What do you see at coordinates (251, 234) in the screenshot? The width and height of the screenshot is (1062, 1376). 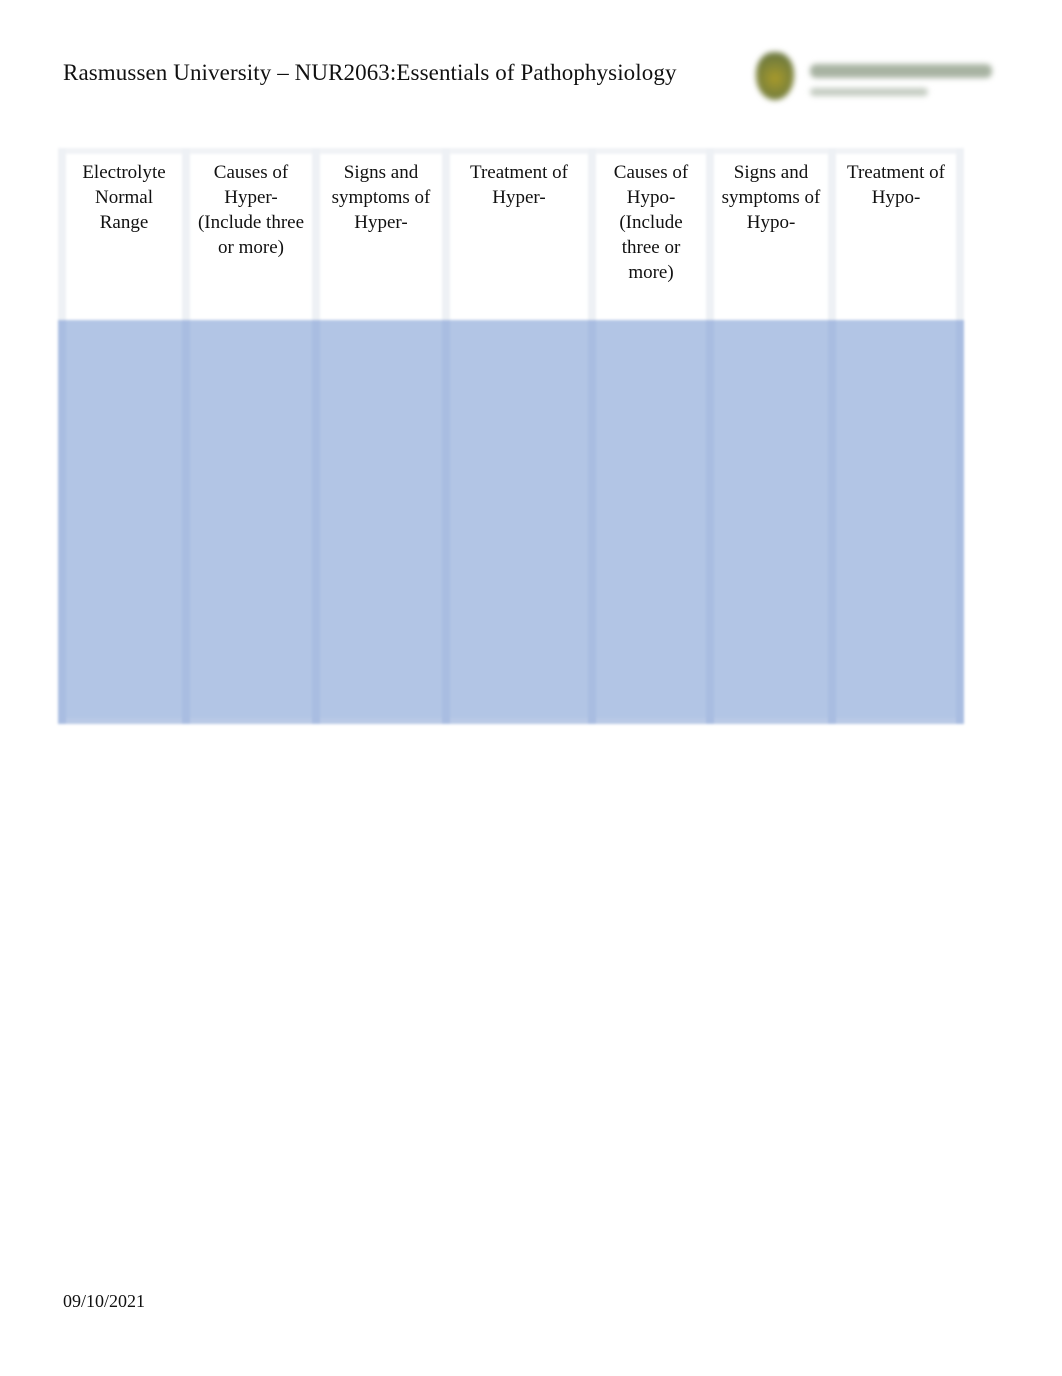 I see `column-header-causes-hyper: Causes of Hyper- (Include three or more)` at bounding box center [251, 234].